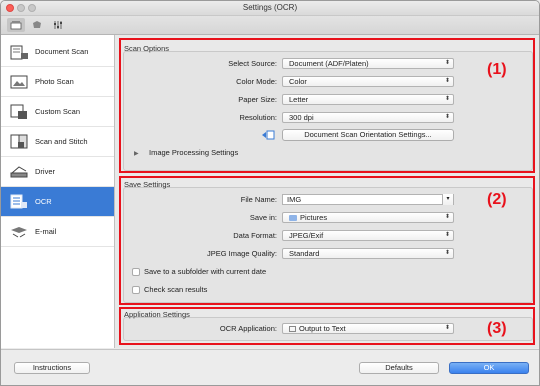  Describe the element at coordinates (57, 202) in the screenshot. I see `sidebar-item-ocr: OCR` at that location.